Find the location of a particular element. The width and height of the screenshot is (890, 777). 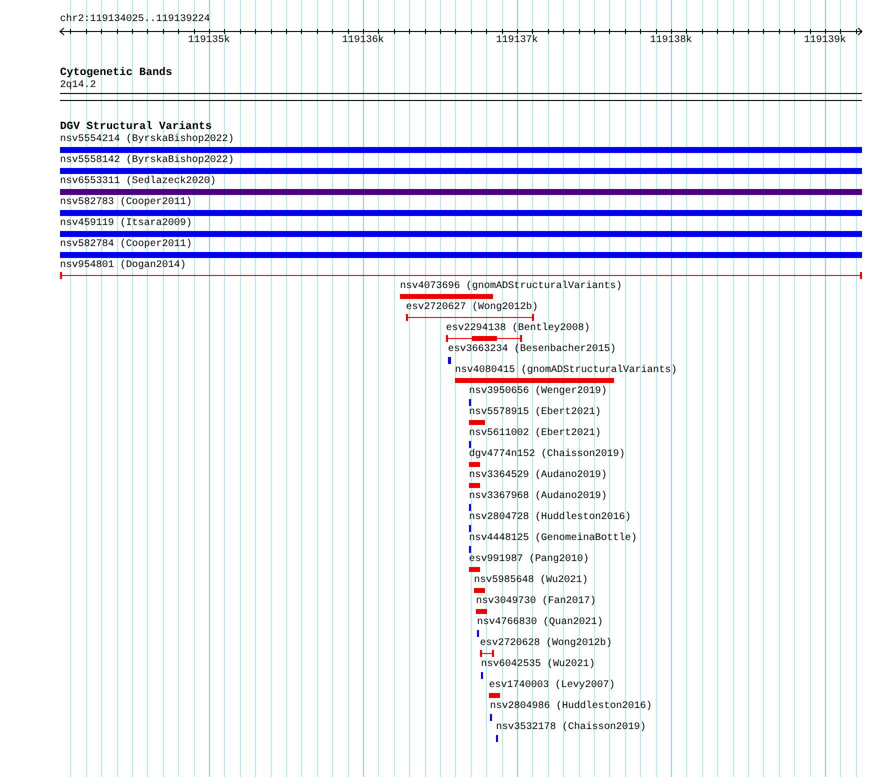

variant-label: nsv2804986 (Huddleston2016) is located at coordinates (571, 707).